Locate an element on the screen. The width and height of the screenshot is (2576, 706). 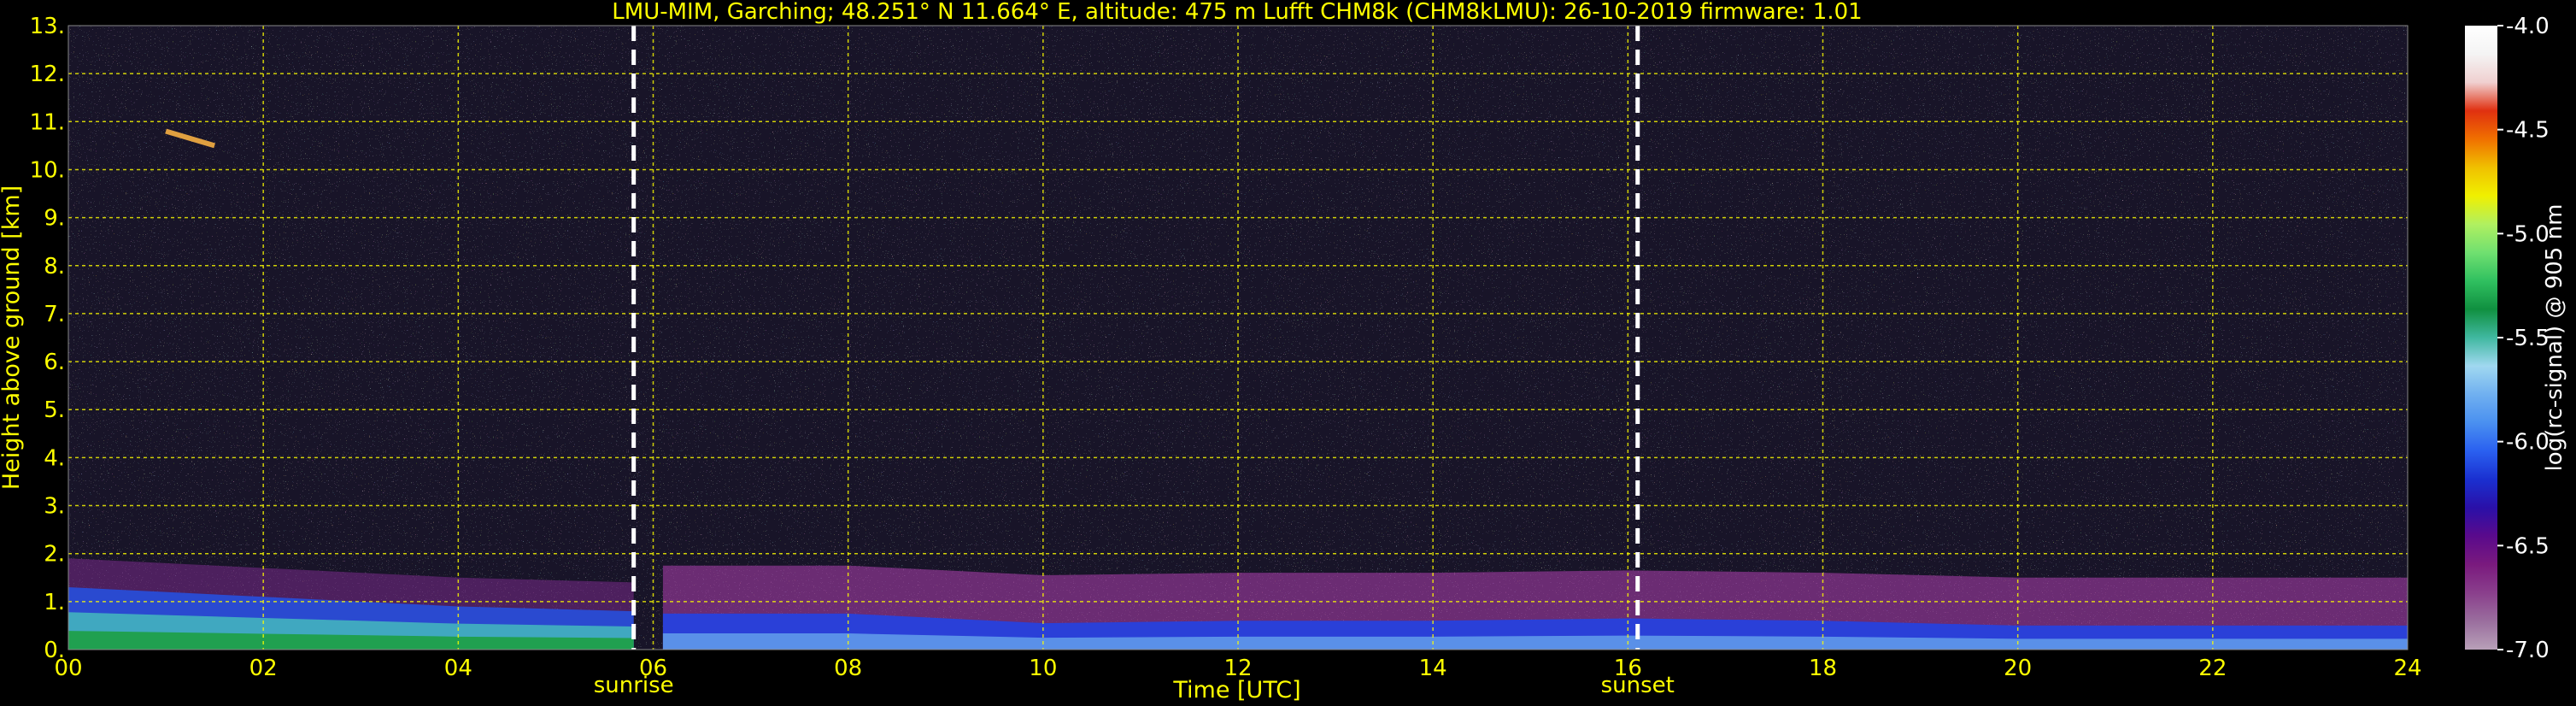
x-tick-label: 08 is located at coordinates (848, 668).